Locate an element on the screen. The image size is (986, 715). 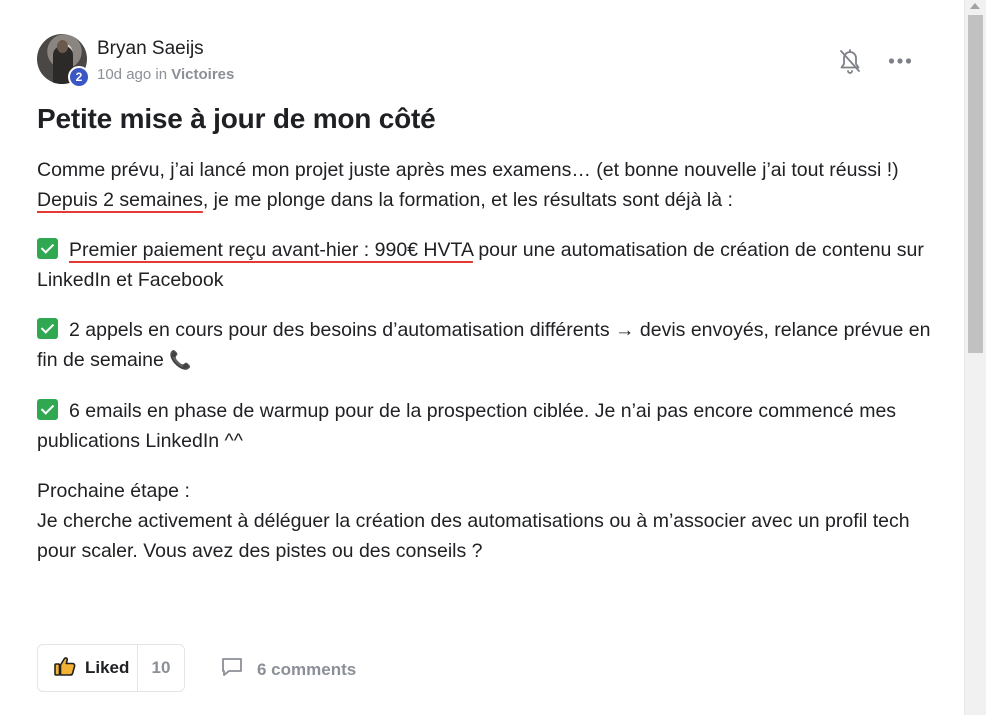
like-label: Liked is located at coordinates (107, 667).